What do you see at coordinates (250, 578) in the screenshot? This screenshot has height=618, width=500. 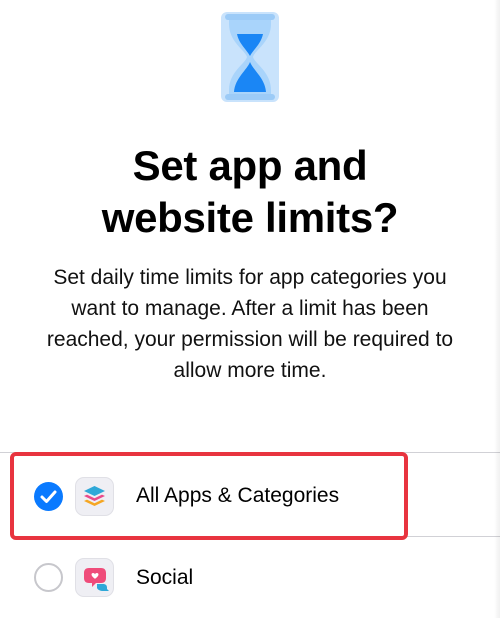 I see `category-row-social: Social` at bounding box center [250, 578].